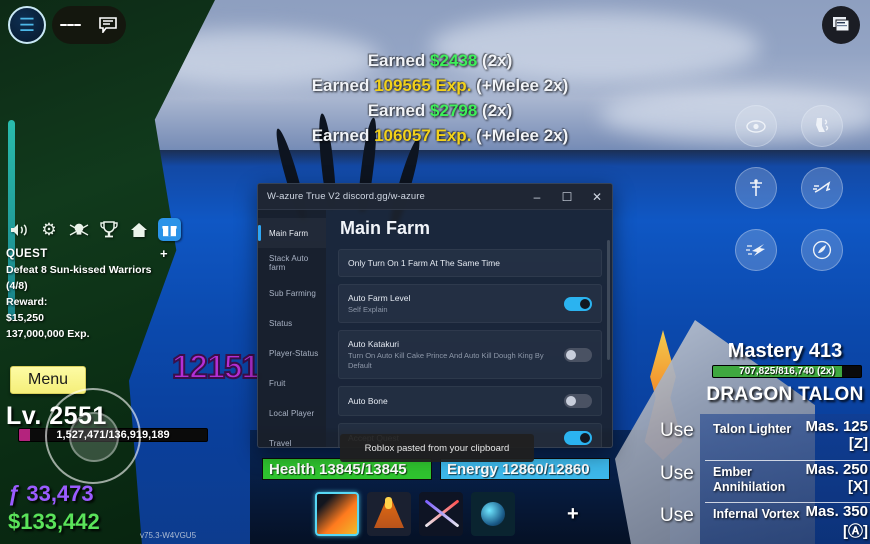  Describe the element at coordinates (168, 535) in the screenshot. I see `version-label: v75.3-W4VGU5` at that location.